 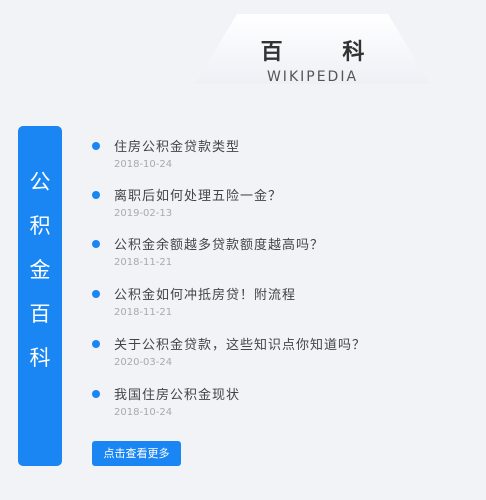 I want to click on header-title: 百 科, so click(x=325, y=52).